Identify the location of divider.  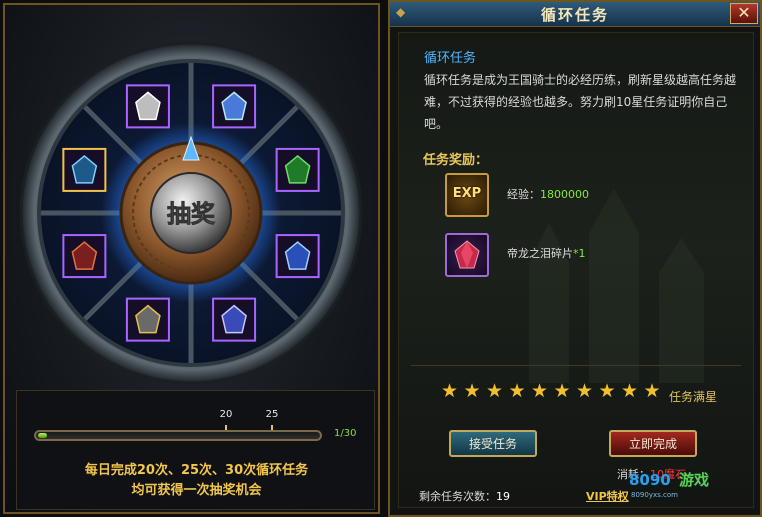
(576, 365).